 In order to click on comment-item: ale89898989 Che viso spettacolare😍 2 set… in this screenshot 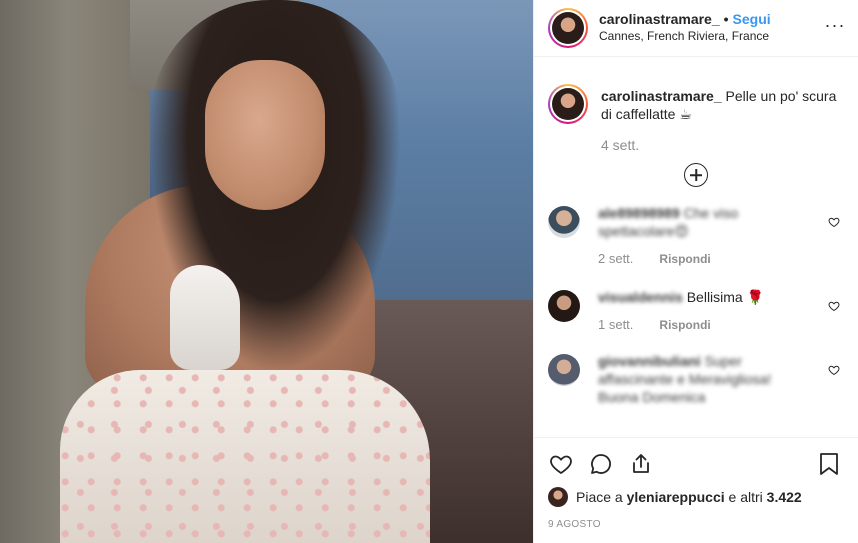, I will do `click(696, 236)`.